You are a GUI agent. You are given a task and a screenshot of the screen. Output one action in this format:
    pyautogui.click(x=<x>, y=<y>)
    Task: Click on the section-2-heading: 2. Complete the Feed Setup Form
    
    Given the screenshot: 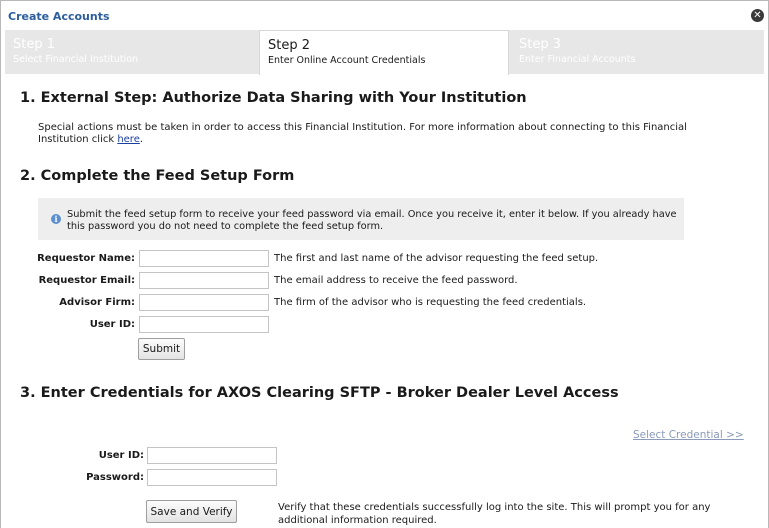 What is the action you would take?
    pyautogui.click(x=157, y=176)
    